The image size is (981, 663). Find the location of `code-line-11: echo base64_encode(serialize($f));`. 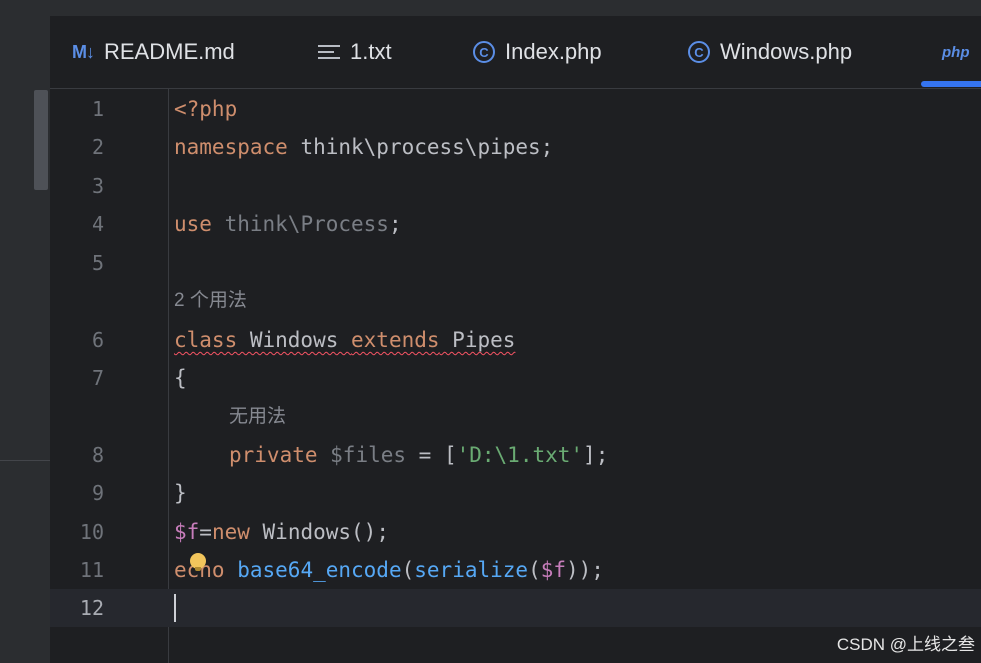

code-line-11: echo base64_encode(serialize($f)); is located at coordinates (389, 570).